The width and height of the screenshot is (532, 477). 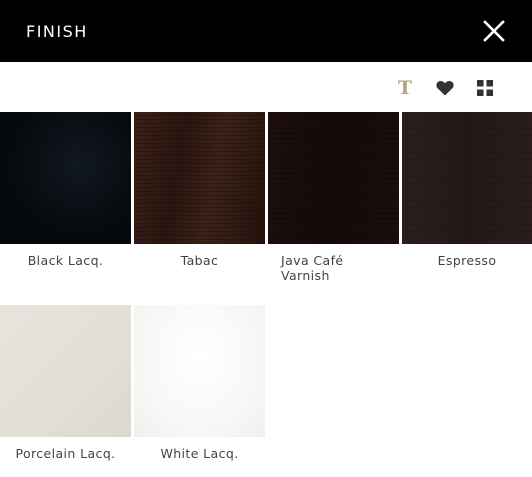 I want to click on finish-swatch-label: White Lacq., so click(x=199, y=453).